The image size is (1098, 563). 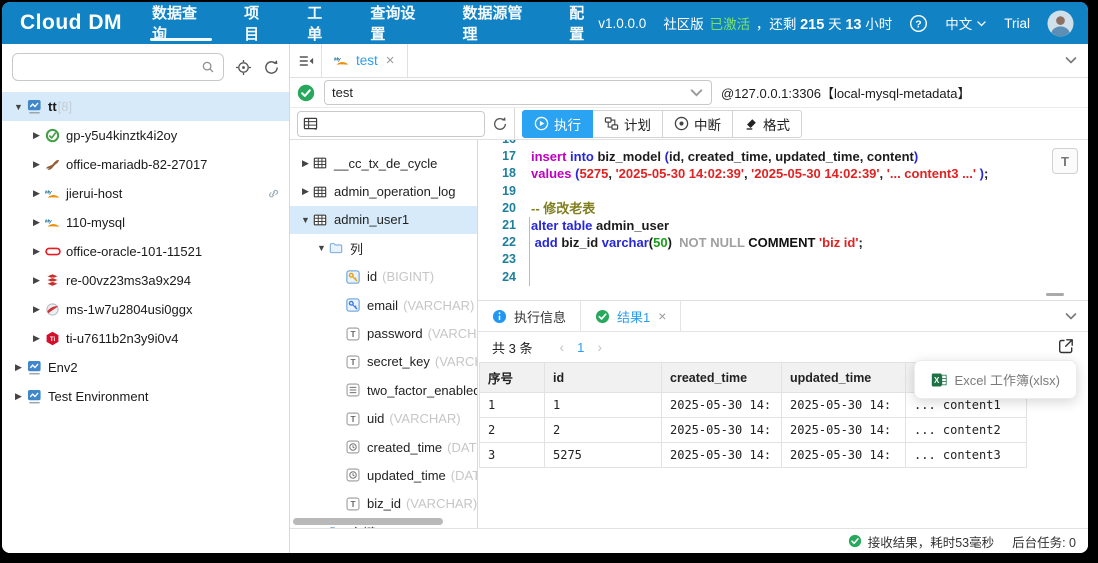 What do you see at coordinates (145, 367) in the screenshot?
I see `sidebar-item-9: ▶ Env2` at bounding box center [145, 367].